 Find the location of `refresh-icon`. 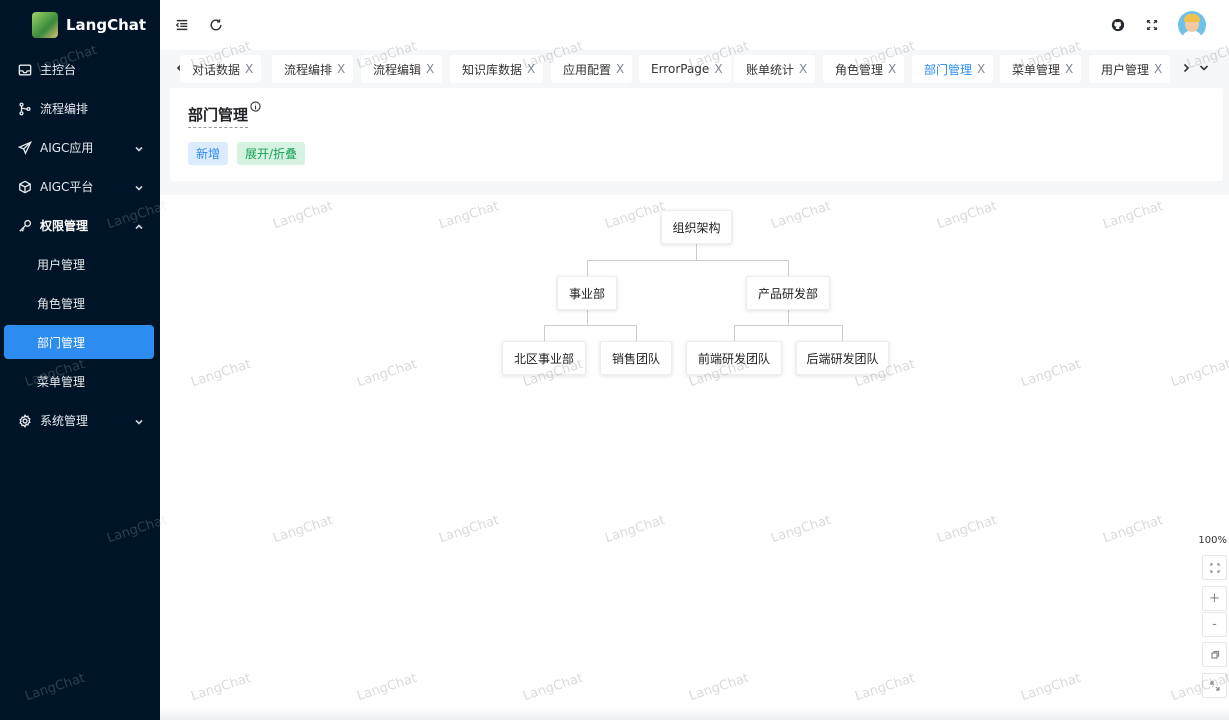

refresh-icon is located at coordinates (216, 25).